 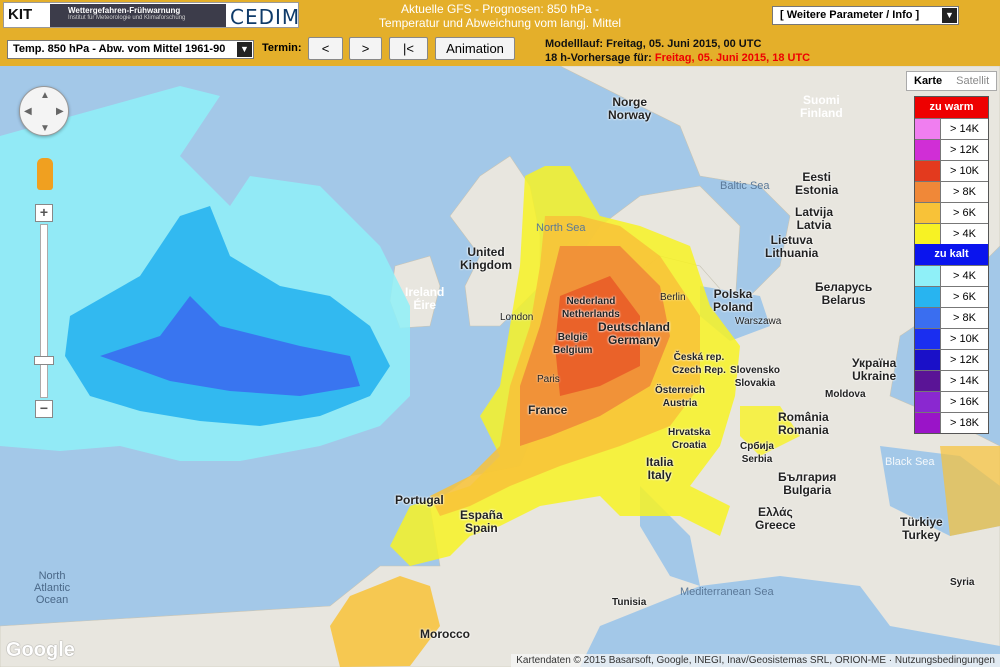 What do you see at coordinates (408, 48) in the screenshot?
I see `first-button: |<` at bounding box center [408, 48].